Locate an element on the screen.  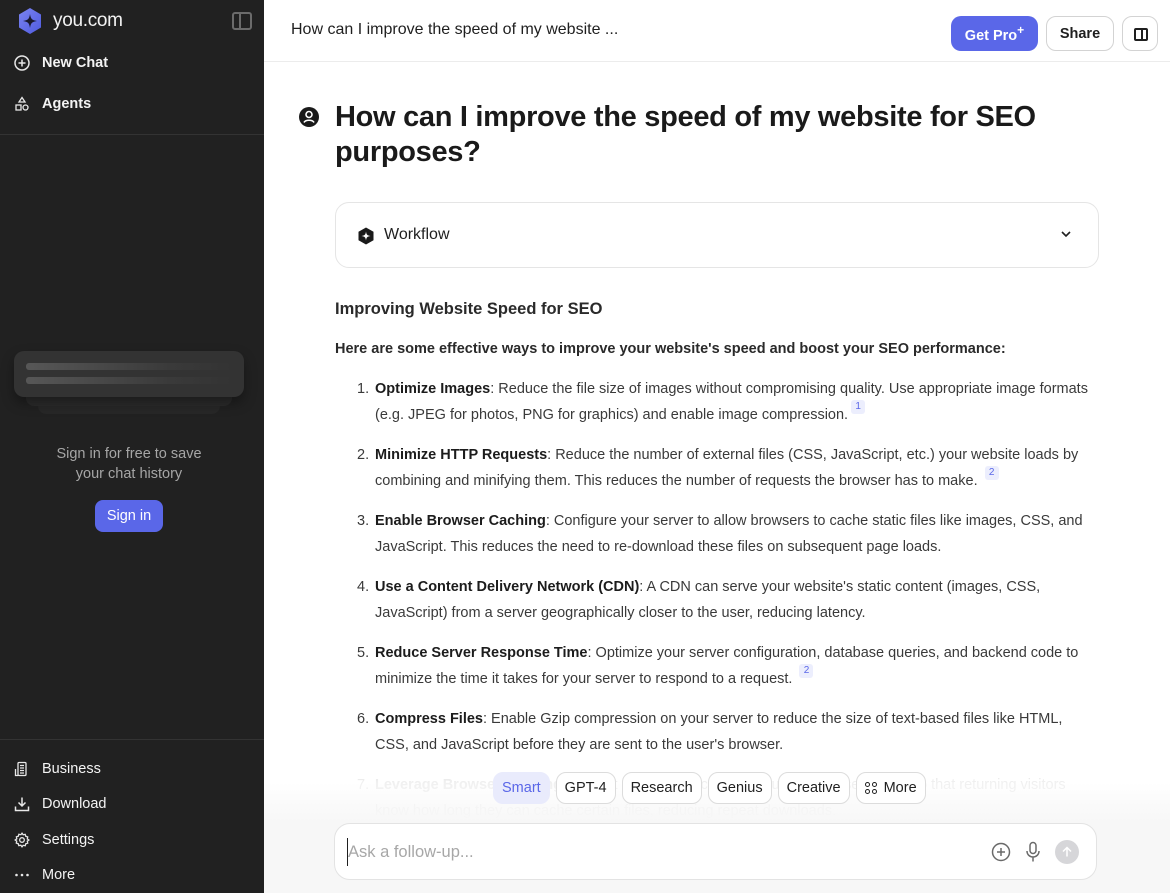
sidebar-item-label: Settings is located at coordinates (68, 840).